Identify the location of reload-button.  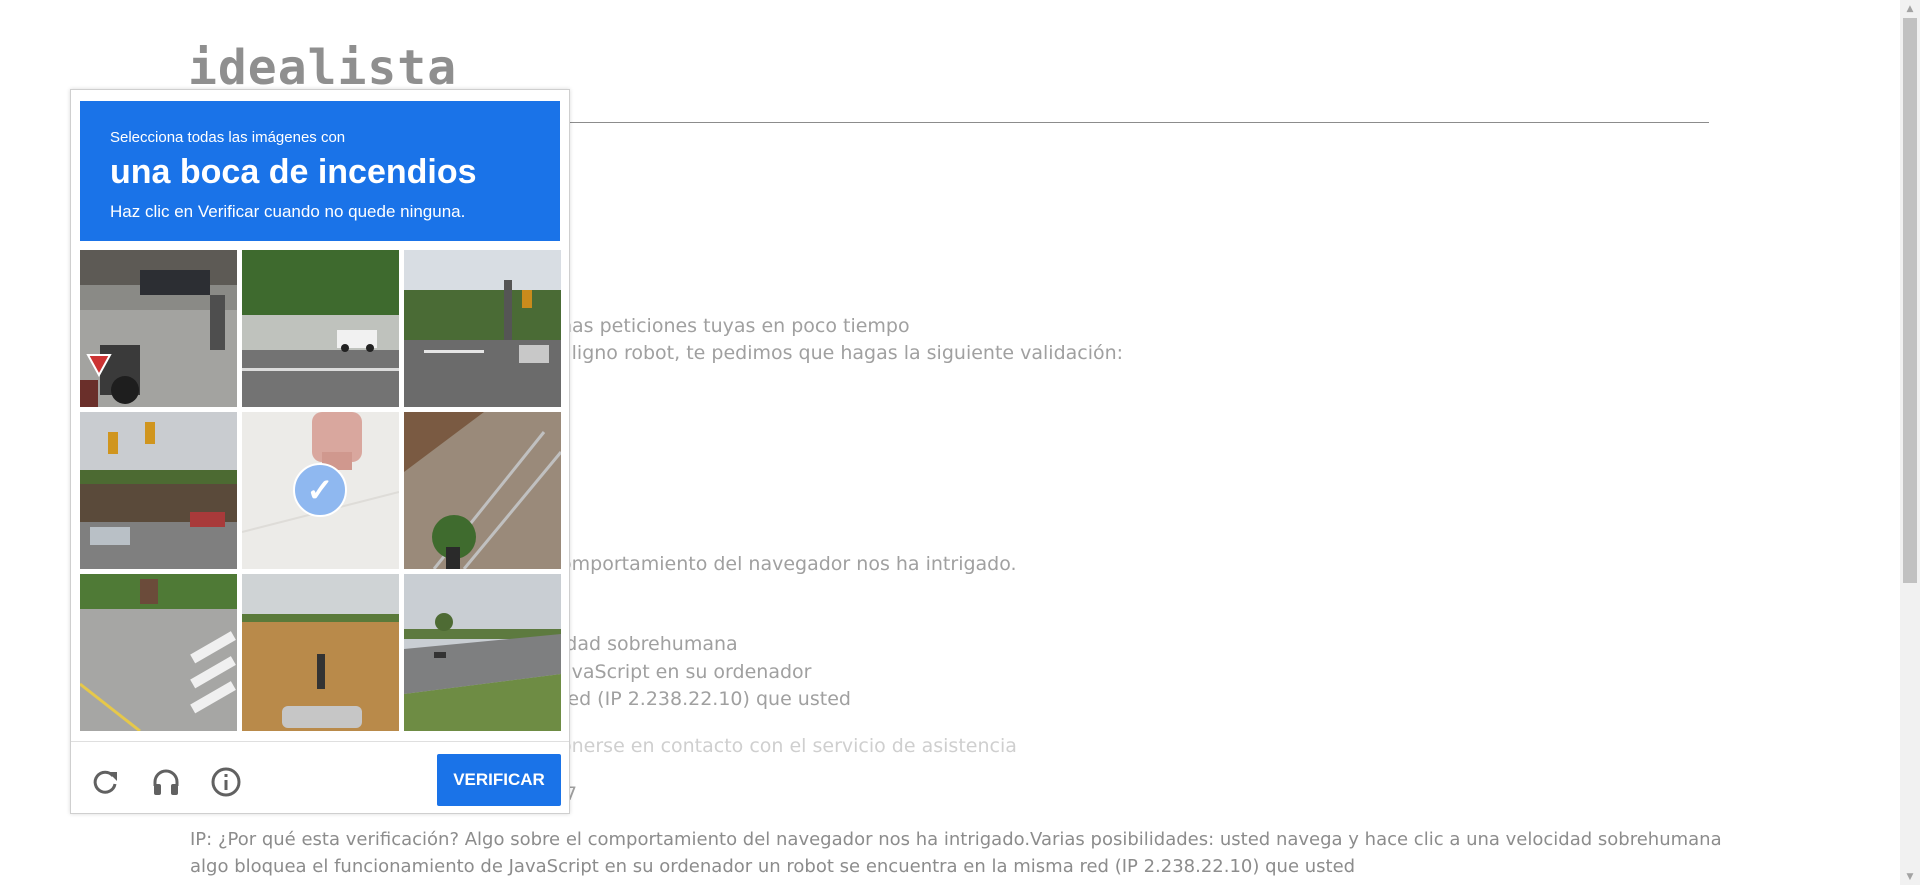
(106, 782).